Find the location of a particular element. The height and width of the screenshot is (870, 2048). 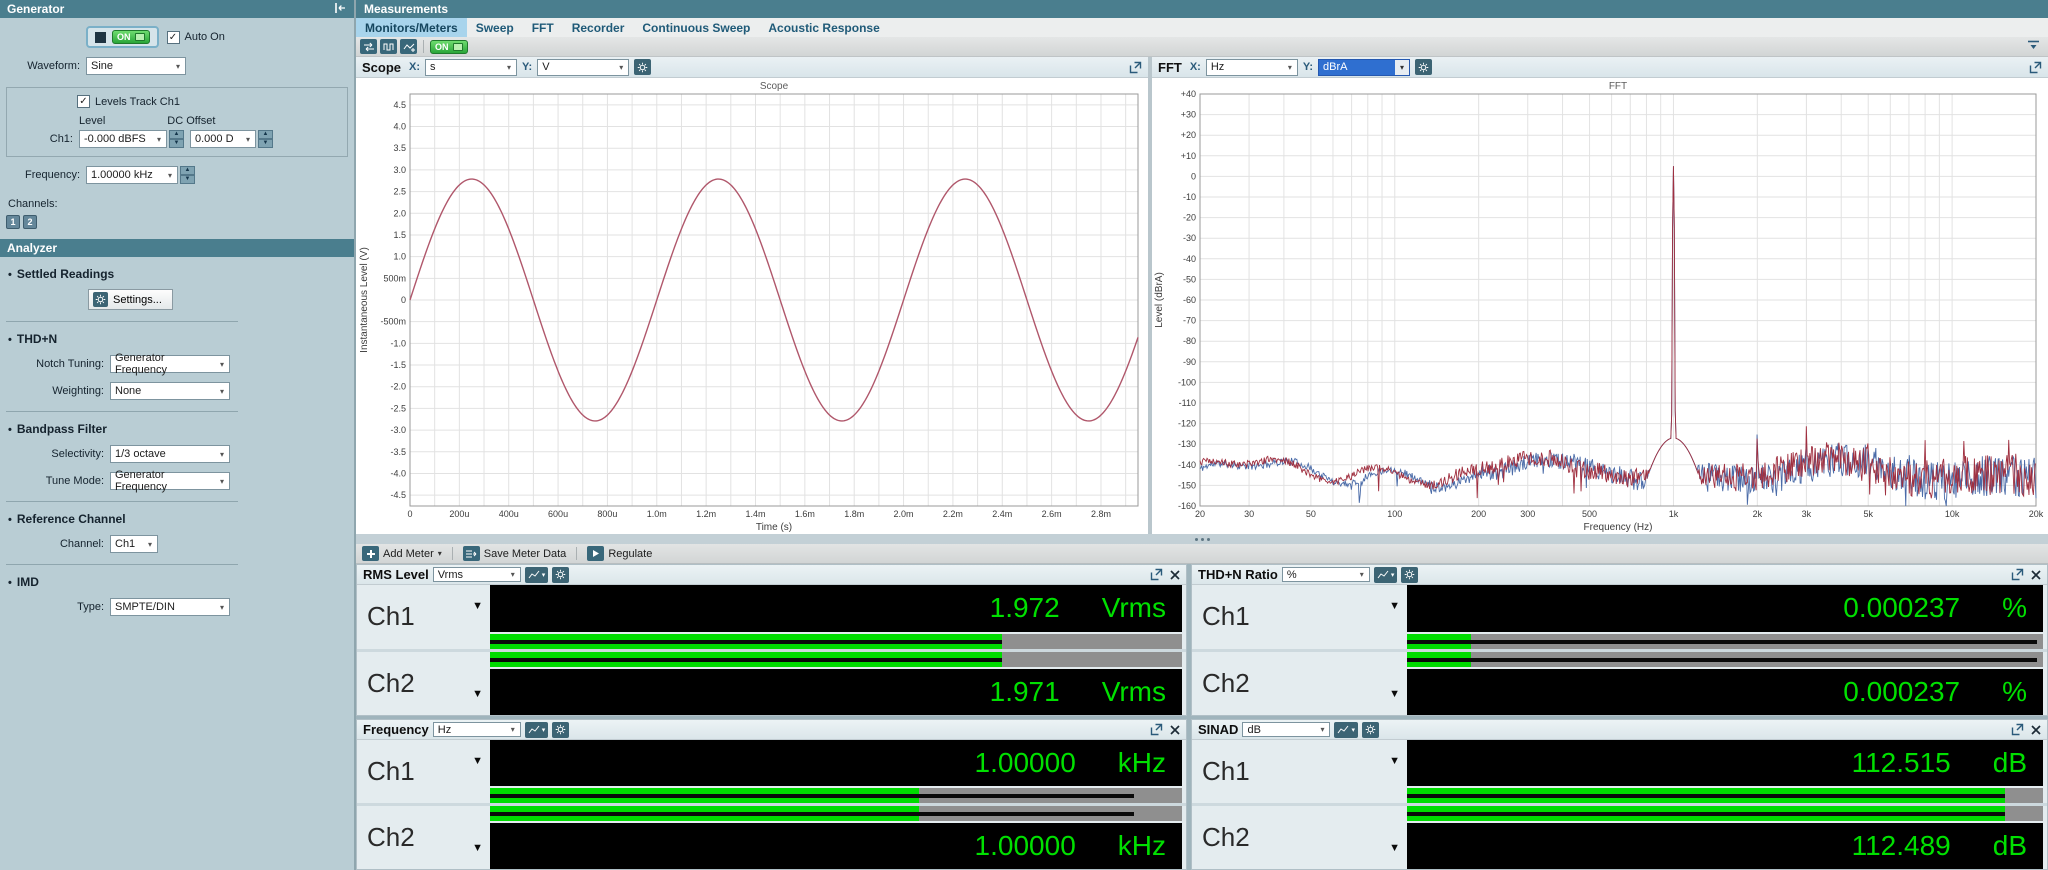

dc-offset-spinner: ▲ ▼ is located at coordinates (265, 139).